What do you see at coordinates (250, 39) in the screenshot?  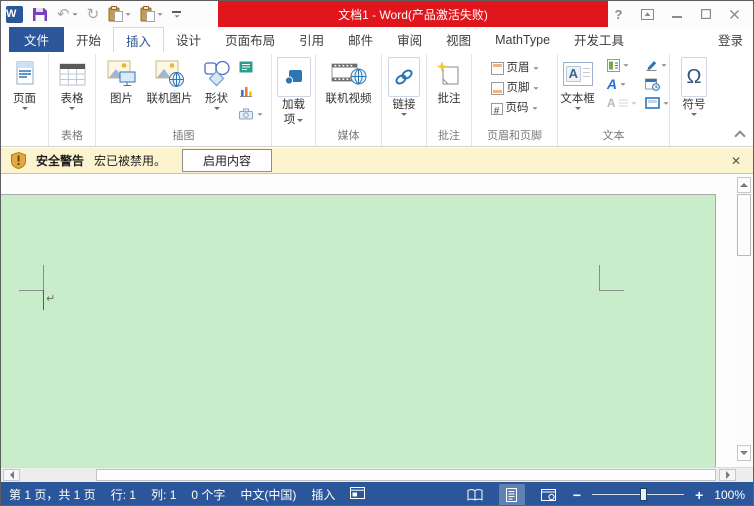 I see `tab-page-layout: 页面布局` at bounding box center [250, 39].